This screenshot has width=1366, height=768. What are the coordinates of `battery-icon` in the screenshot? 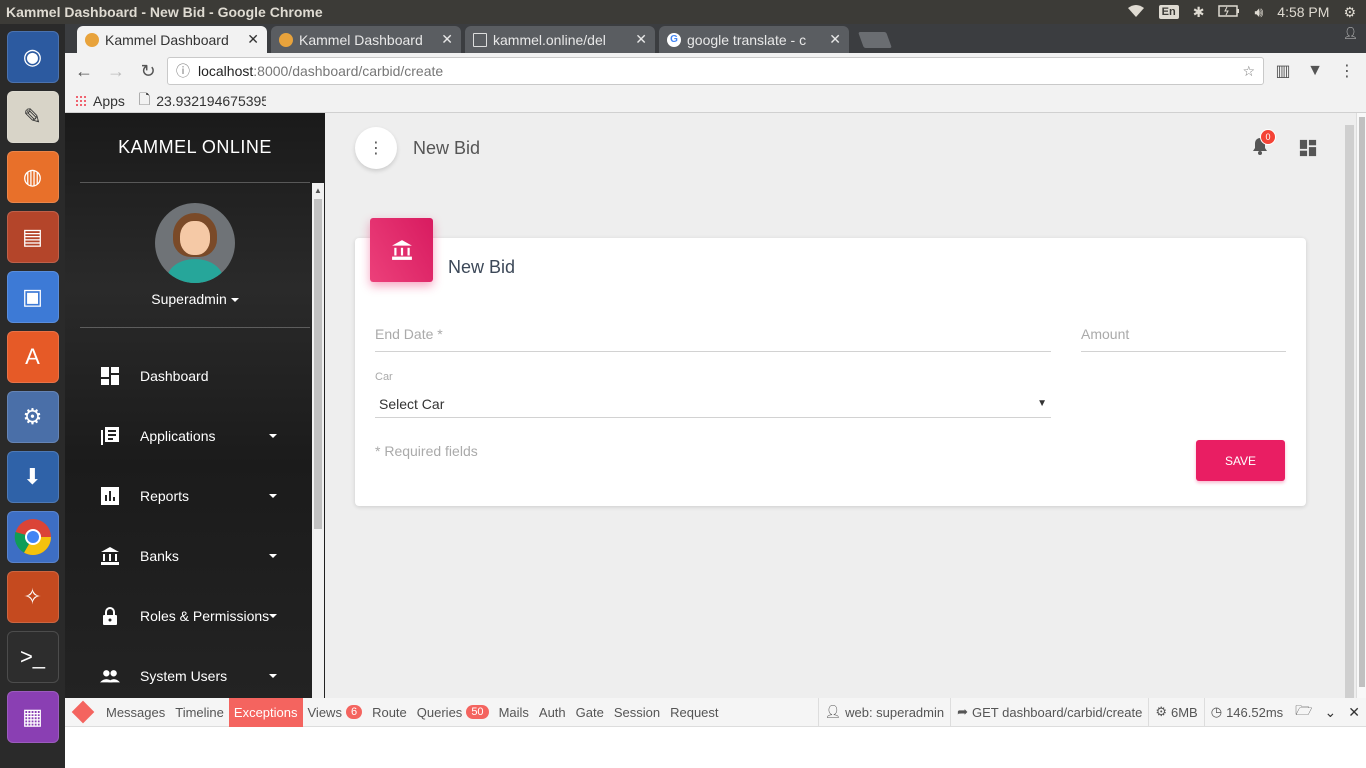 It's located at (1229, 12).